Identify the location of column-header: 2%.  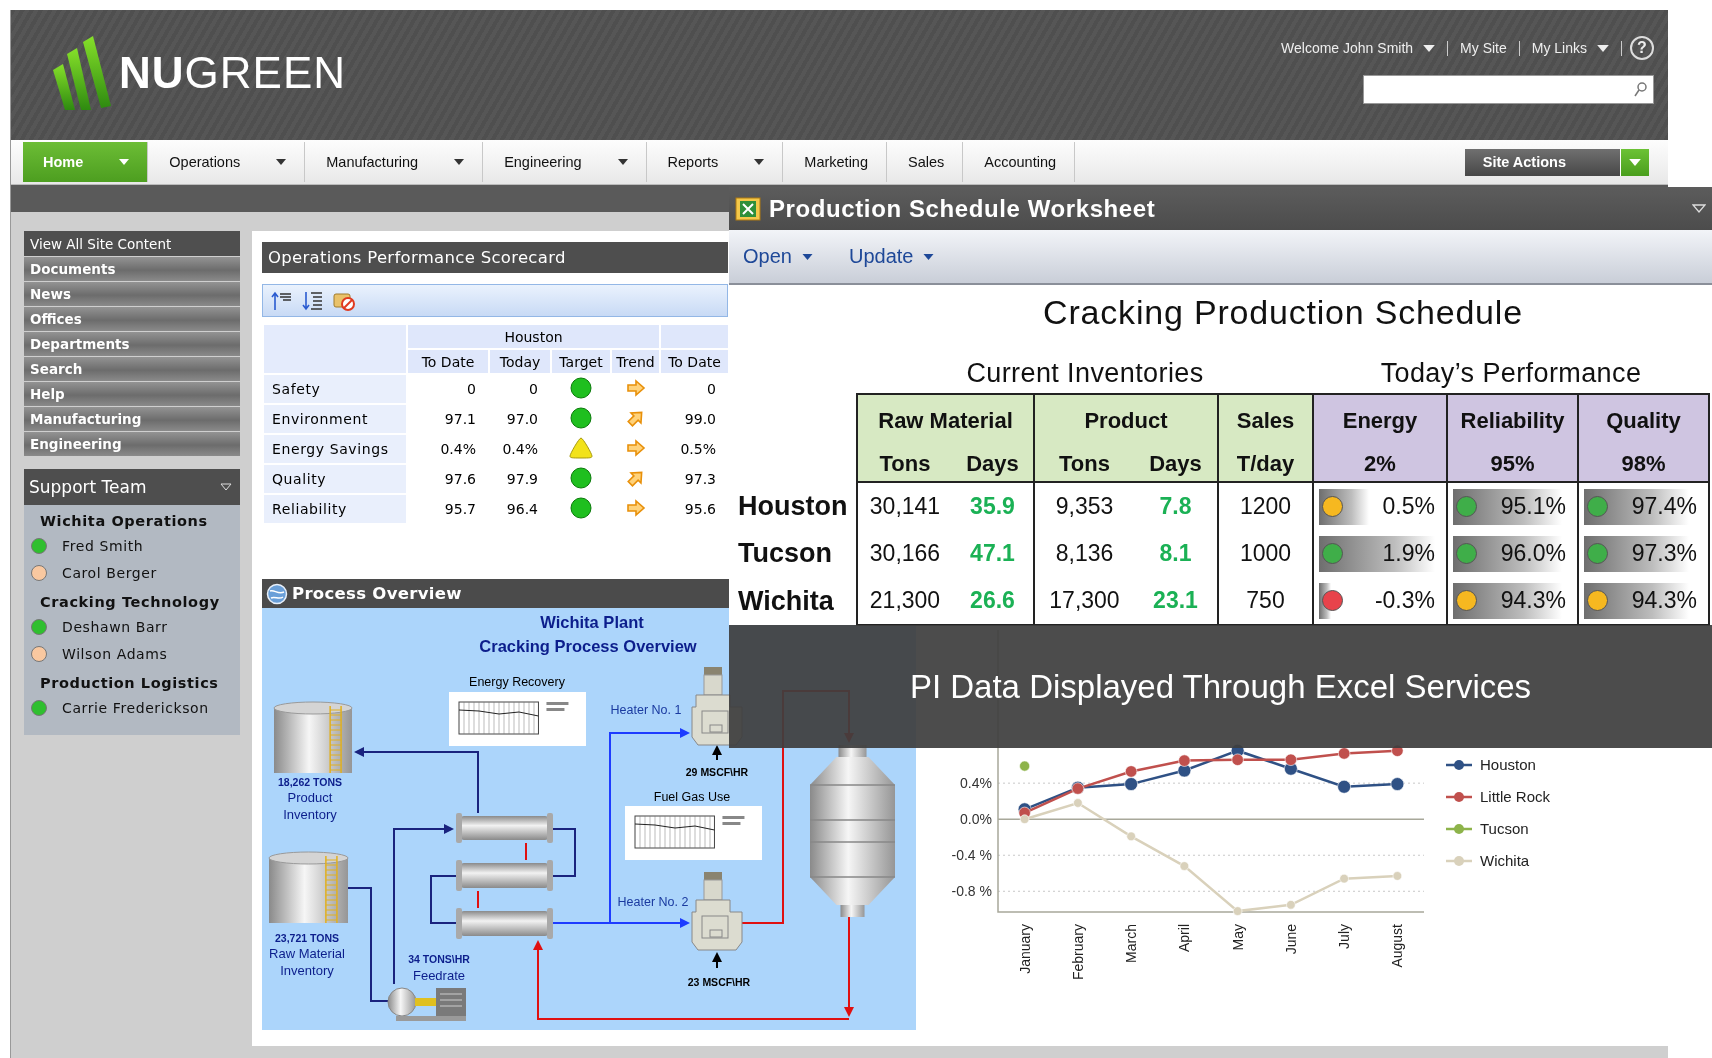
(1380, 464).